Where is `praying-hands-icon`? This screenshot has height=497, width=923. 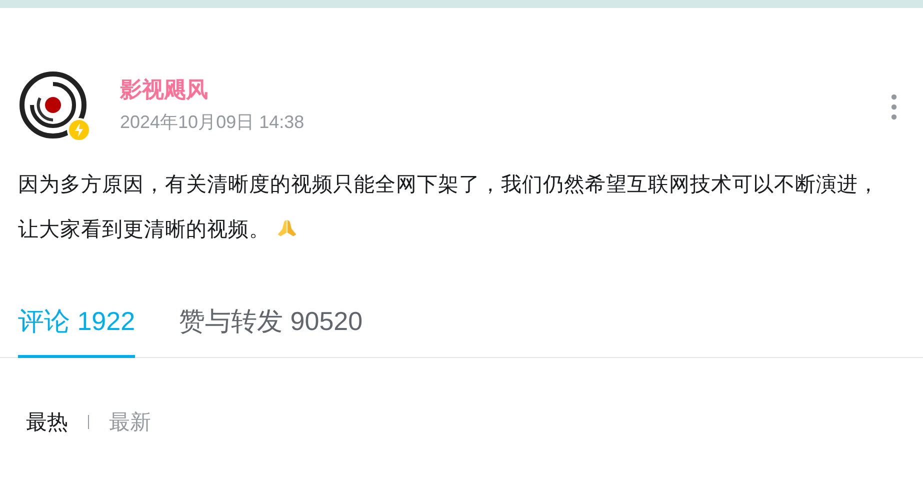
praying-hands-icon is located at coordinates (287, 228).